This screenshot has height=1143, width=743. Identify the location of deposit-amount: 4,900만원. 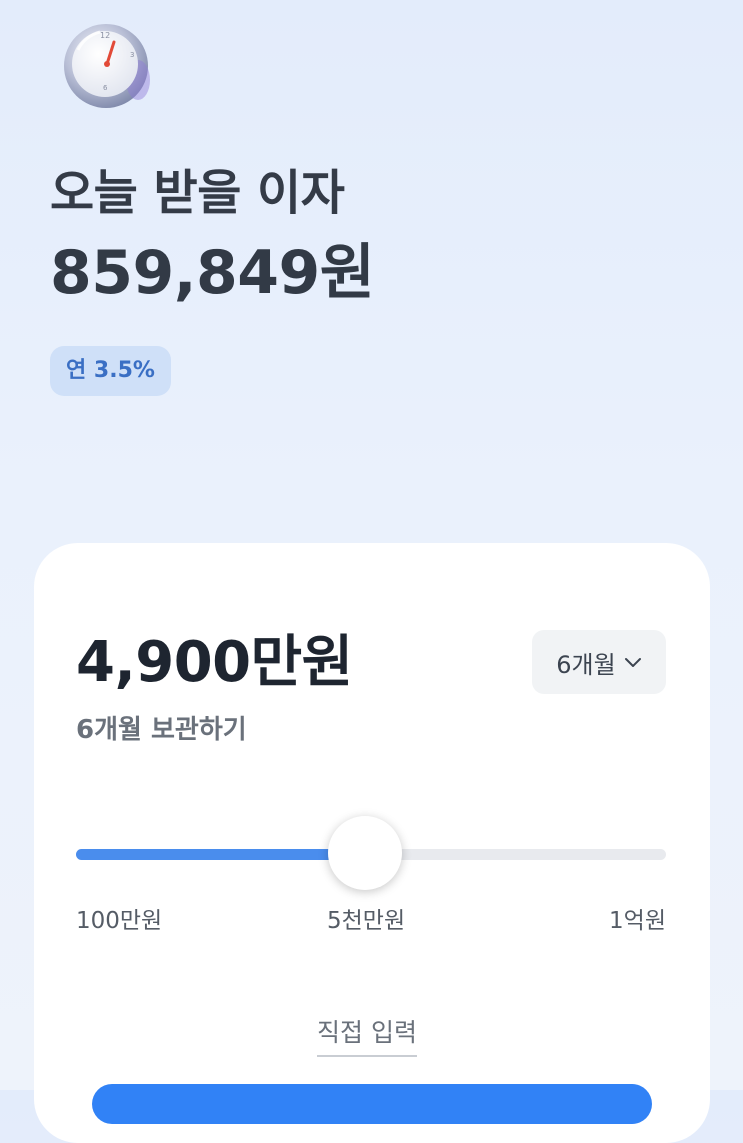
(214, 662).